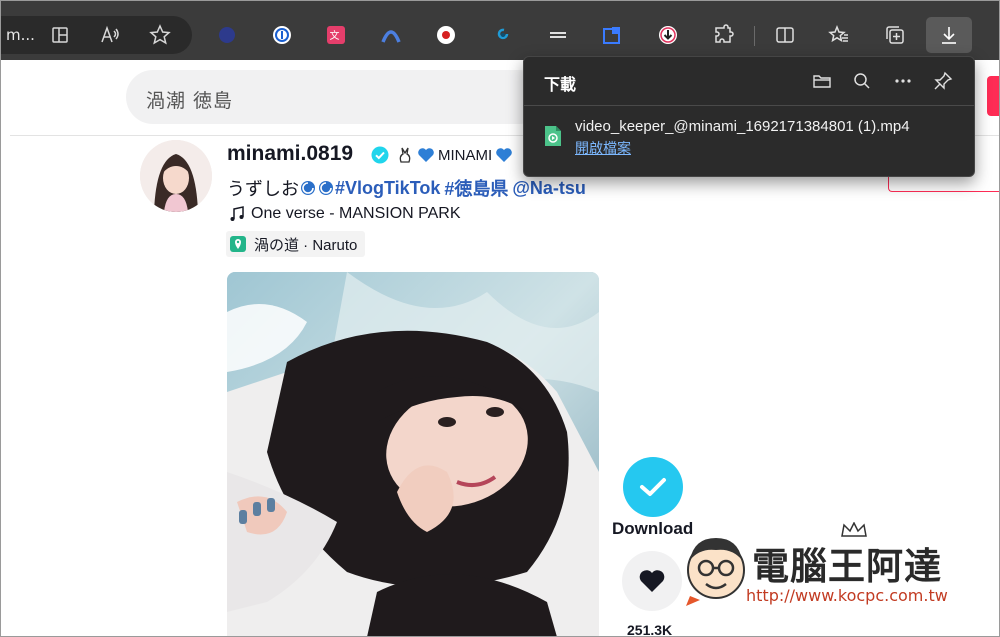 The width and height of the screenshot is (1000, 637). I want to click on music-title: One verse - MANSION PARK, so click(356, 213).